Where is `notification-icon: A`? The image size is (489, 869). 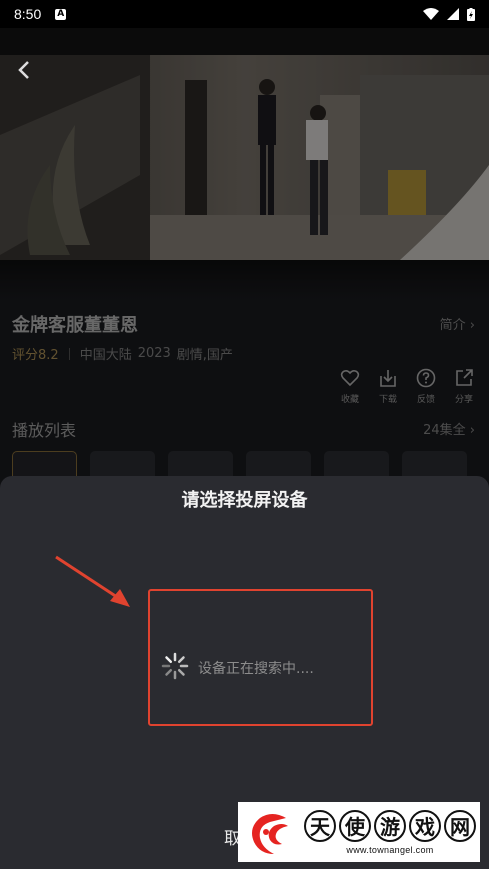
notification-icon: A is located at coordinates (61, 14).